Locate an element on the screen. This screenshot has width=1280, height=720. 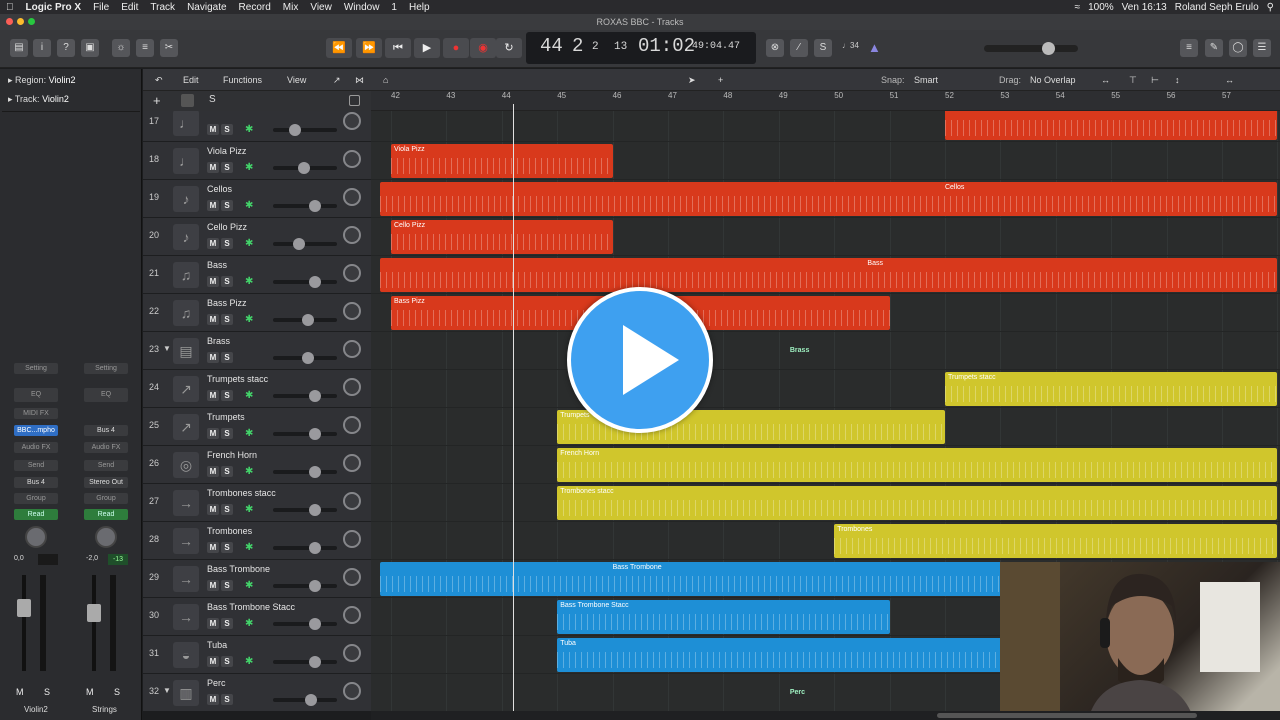
volume-fader-track is located at coordinates (94, 623).